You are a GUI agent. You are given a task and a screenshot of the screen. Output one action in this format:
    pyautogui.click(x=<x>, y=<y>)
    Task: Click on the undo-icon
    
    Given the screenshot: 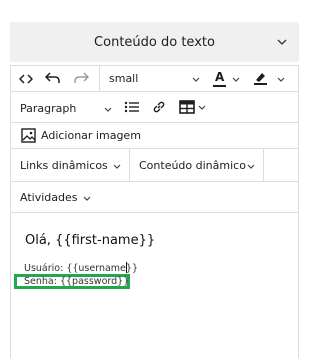 What is the action you would take?
    pyautogui.click(x=53, y=78)
    